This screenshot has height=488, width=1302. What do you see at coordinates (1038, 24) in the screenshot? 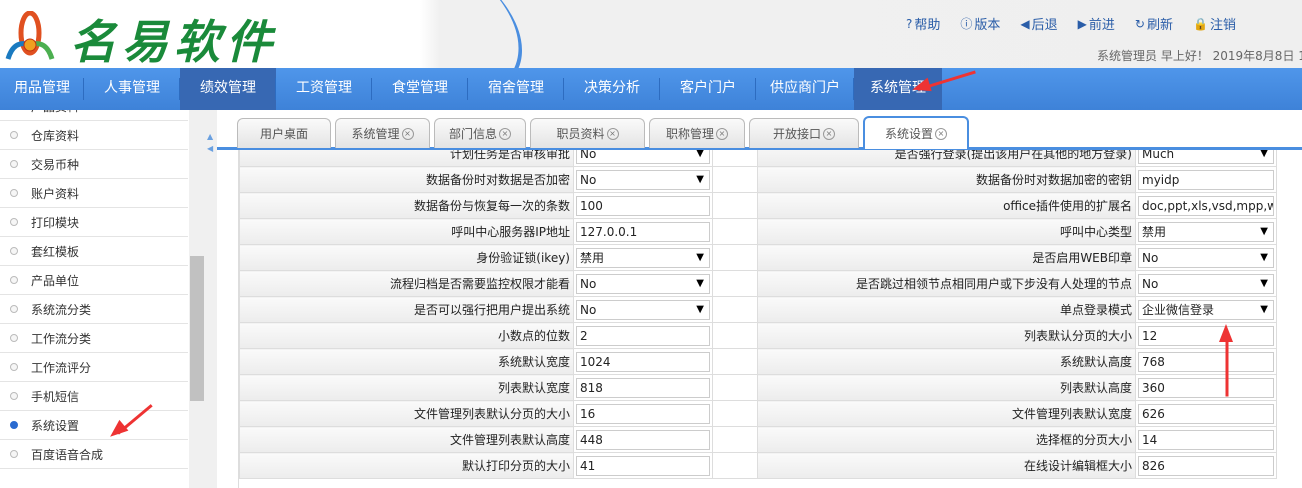
I see `toplink-back: ◀ 后退` at bounding box center [1038, 24].